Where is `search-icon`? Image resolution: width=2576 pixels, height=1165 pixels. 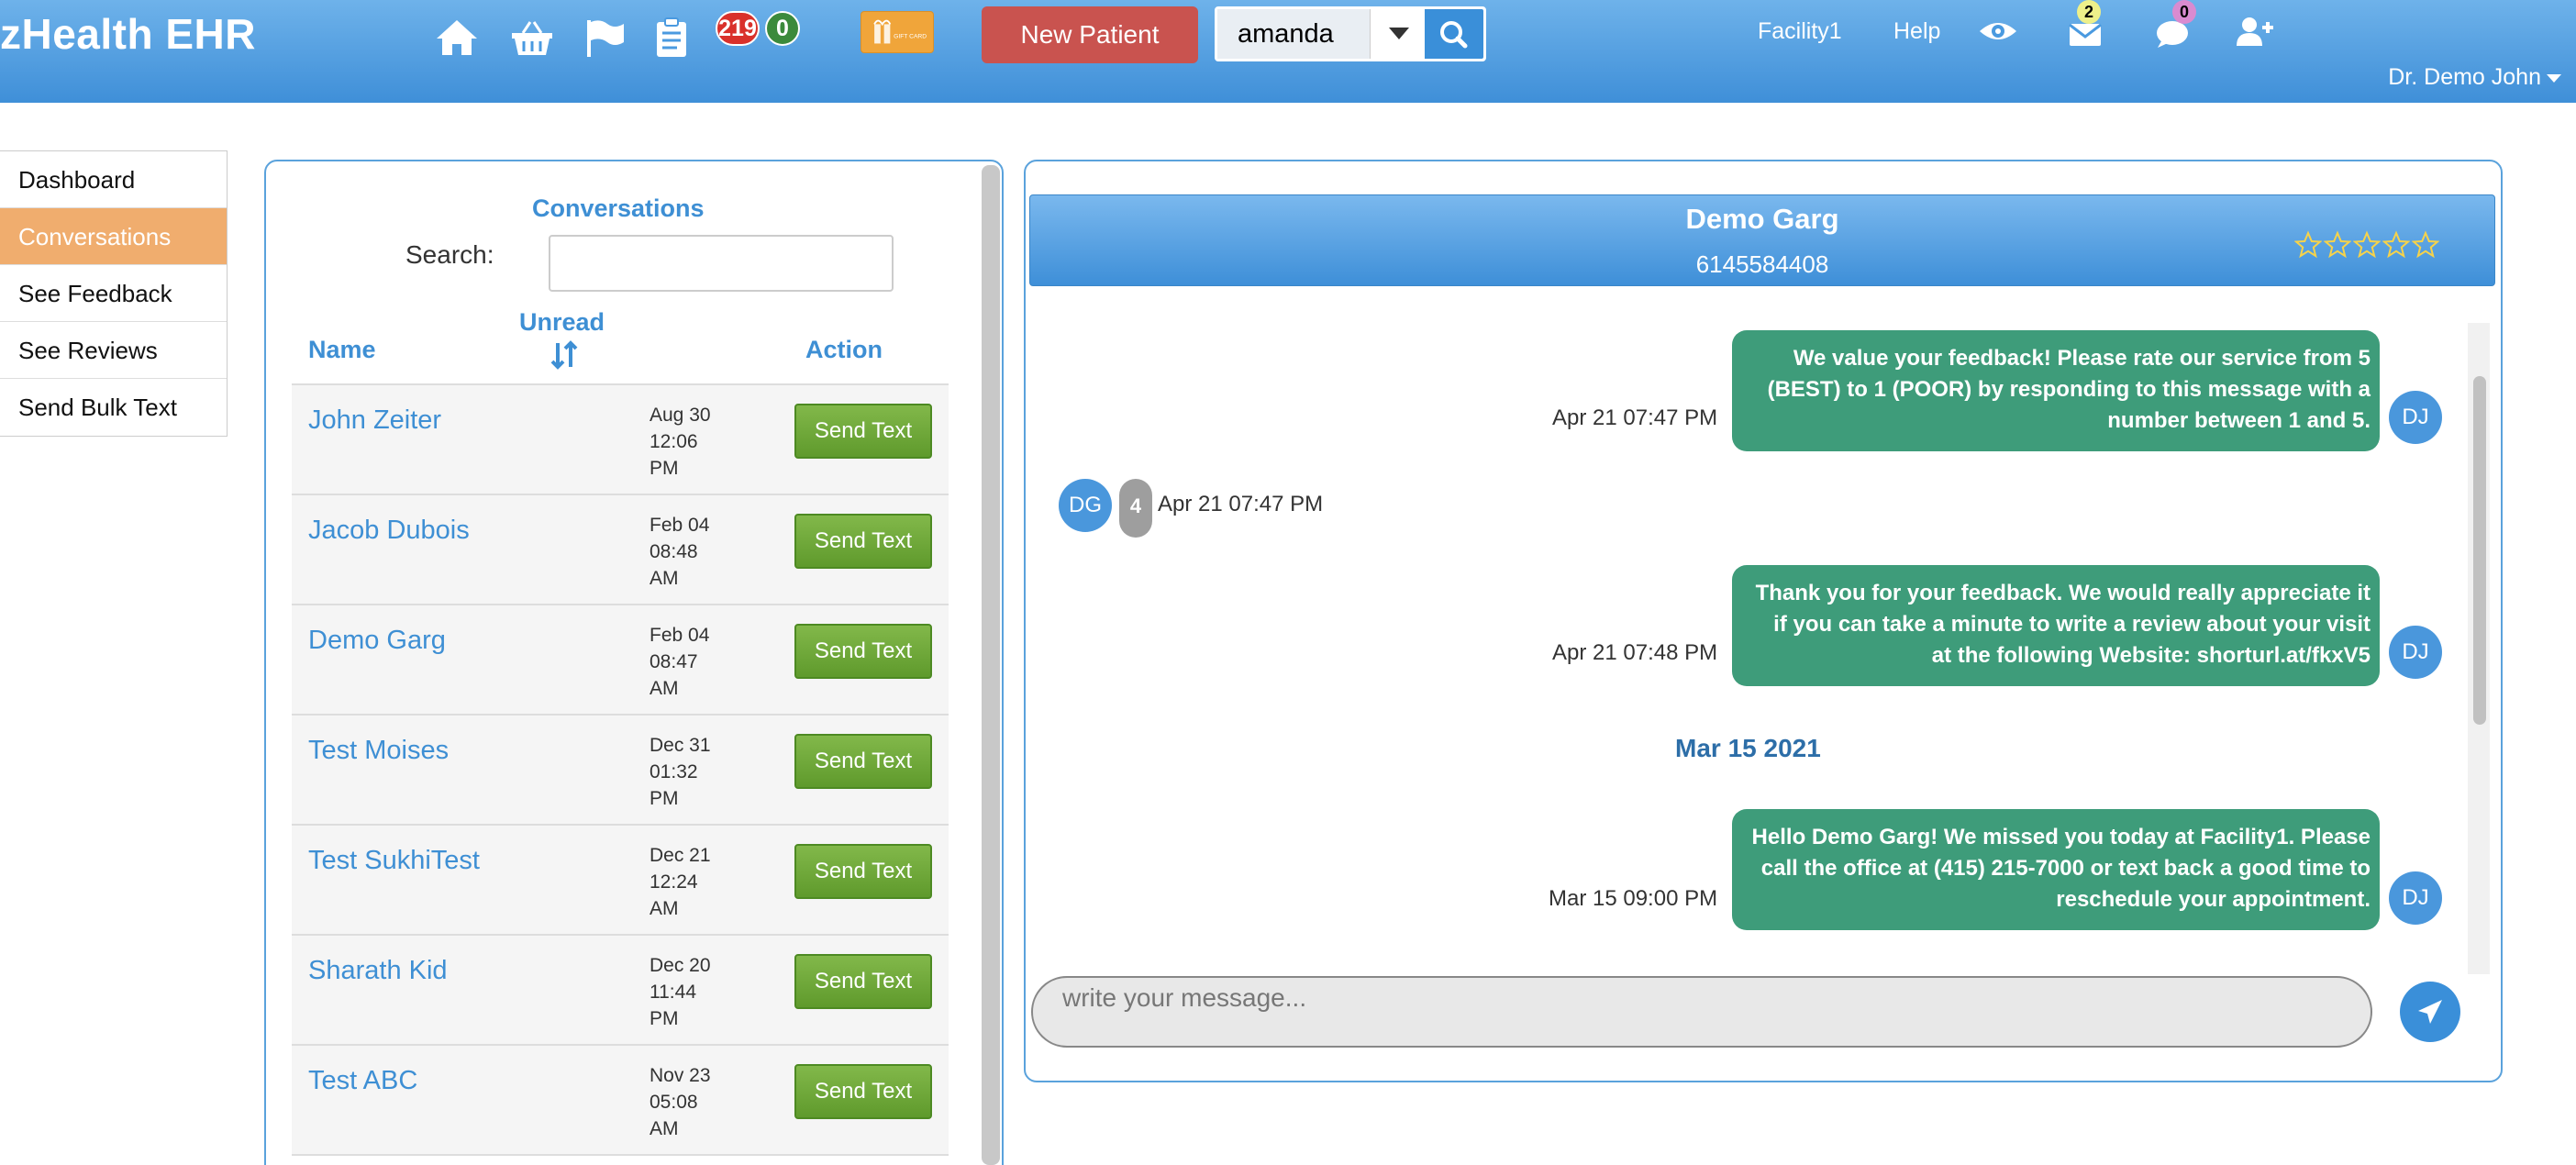 search-icon is located at coordinates (1454, 35).